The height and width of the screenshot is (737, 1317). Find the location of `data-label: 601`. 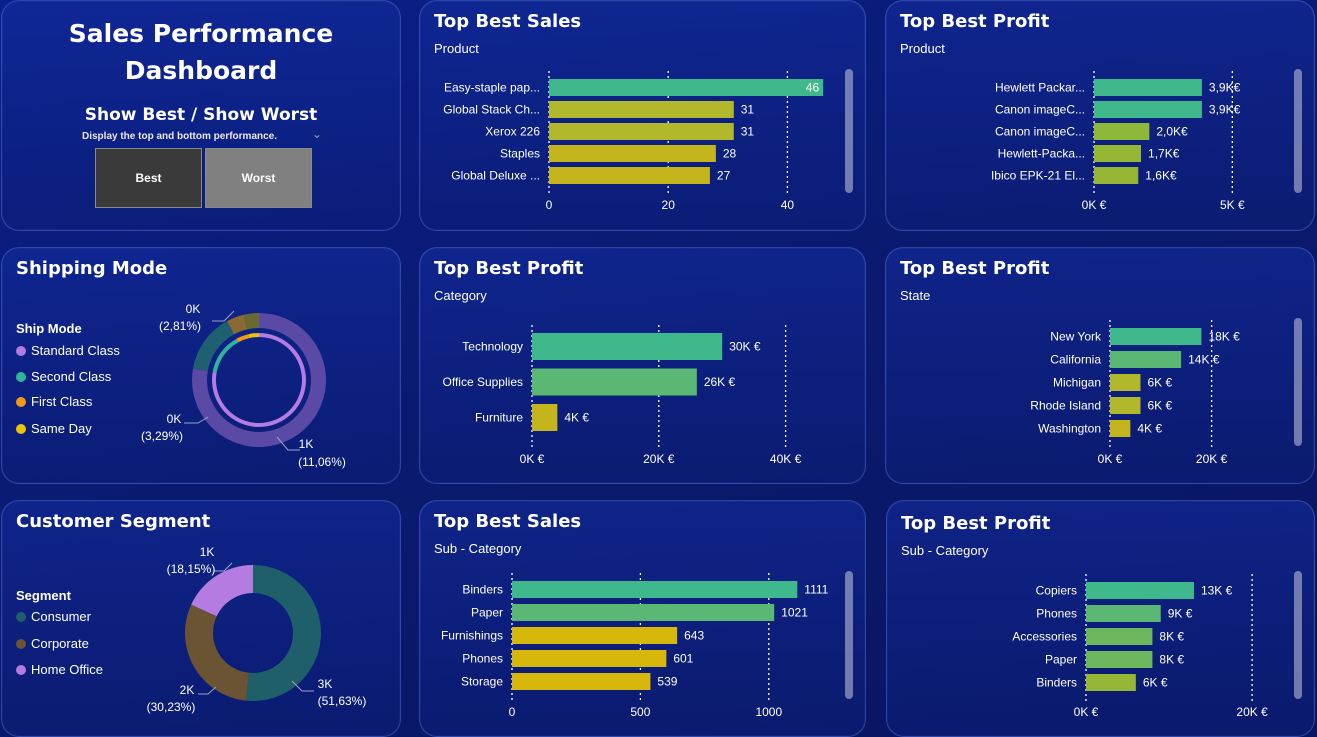

data-label: 601 is located at coordinates (683, 659).